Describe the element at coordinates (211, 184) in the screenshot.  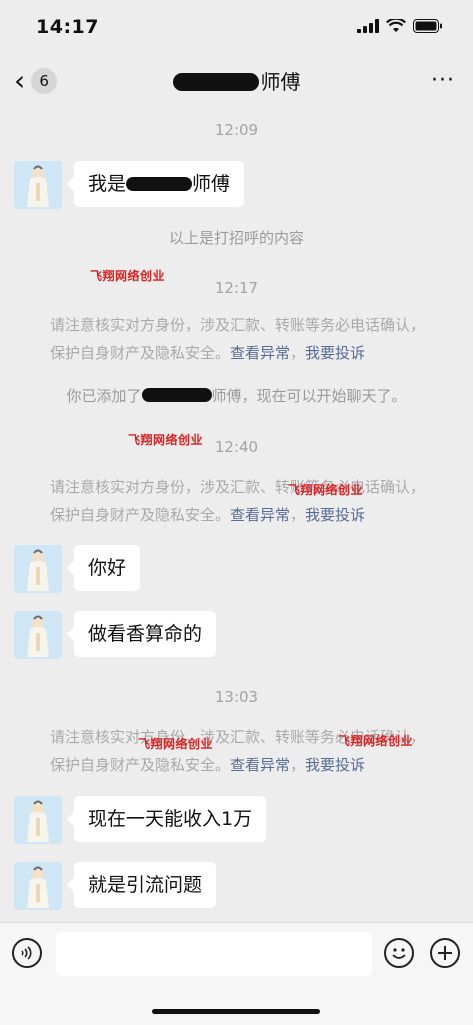
I see `message-text-suffix: 师傅` at that location.